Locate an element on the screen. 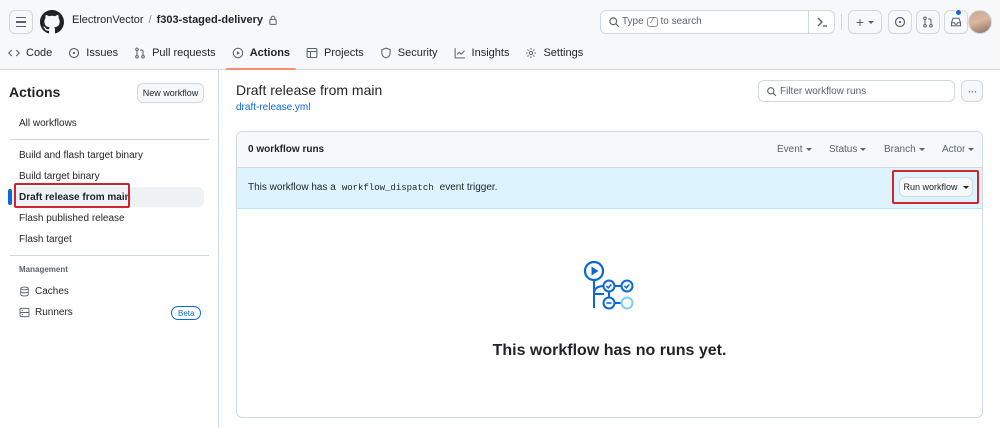 Image resolution: width=1000 pixels, height=428 pixels. event-filter: Event is located at coordinates (794, 149).